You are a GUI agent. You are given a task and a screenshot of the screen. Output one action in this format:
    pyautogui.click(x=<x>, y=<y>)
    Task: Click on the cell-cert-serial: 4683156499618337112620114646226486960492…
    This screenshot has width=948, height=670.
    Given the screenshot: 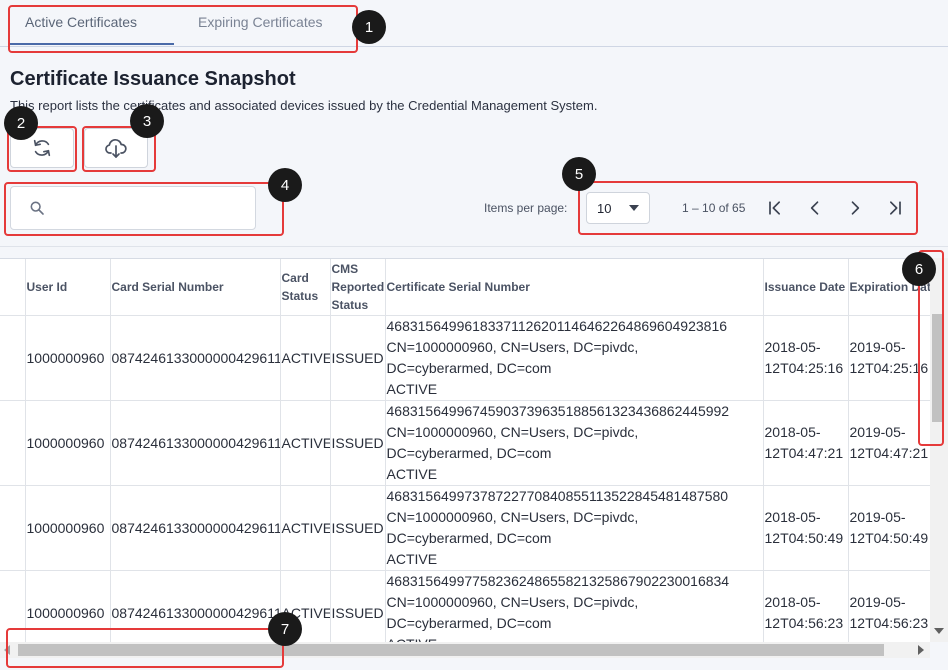 What is the action you would take?
    pyautogui.click(x=574, y=358)
    